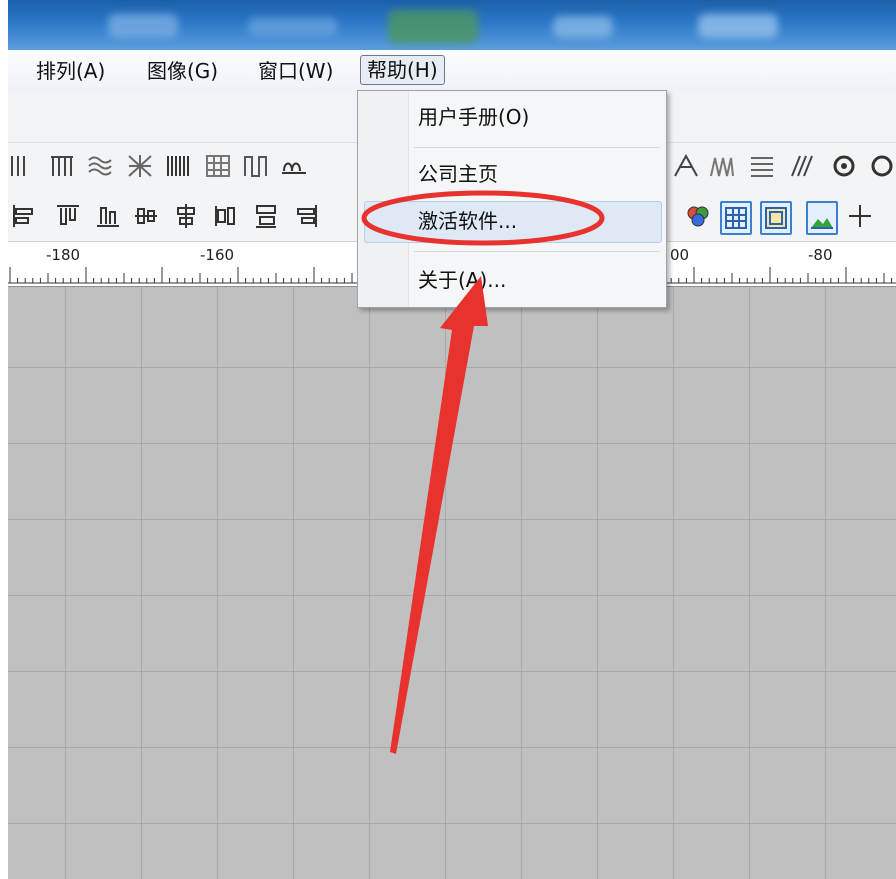 The image size is (896, 879). What do you see at coordinates (473, 117) in the screenshot?
I see `menu-item-user-manual: 用户手册(O)` at bounding box center [473, 117].